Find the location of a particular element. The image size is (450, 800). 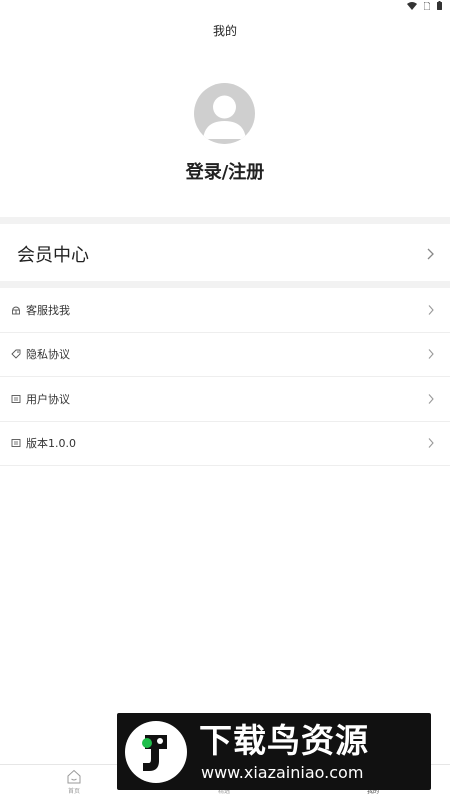

tag-icon is located at coordinates (16, 354).